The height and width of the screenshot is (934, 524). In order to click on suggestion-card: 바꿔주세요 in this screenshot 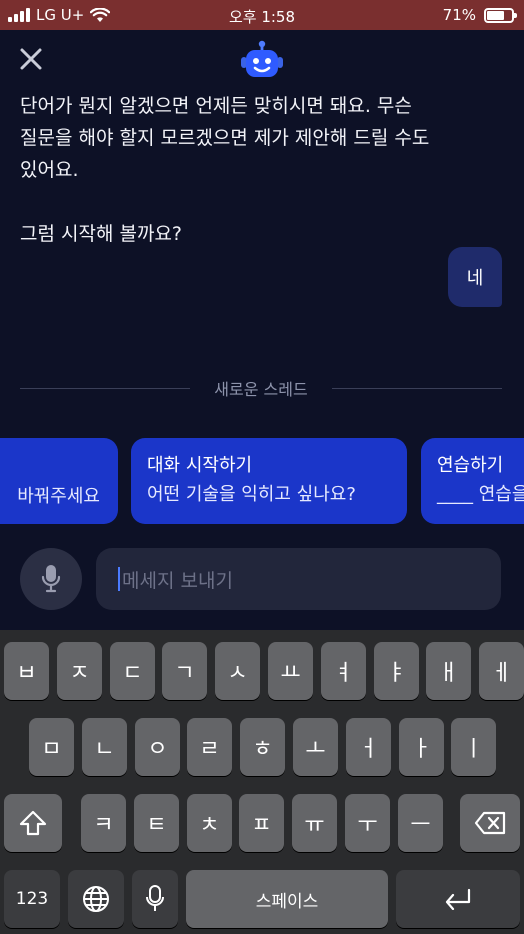, I will do `click(59, 481)`.